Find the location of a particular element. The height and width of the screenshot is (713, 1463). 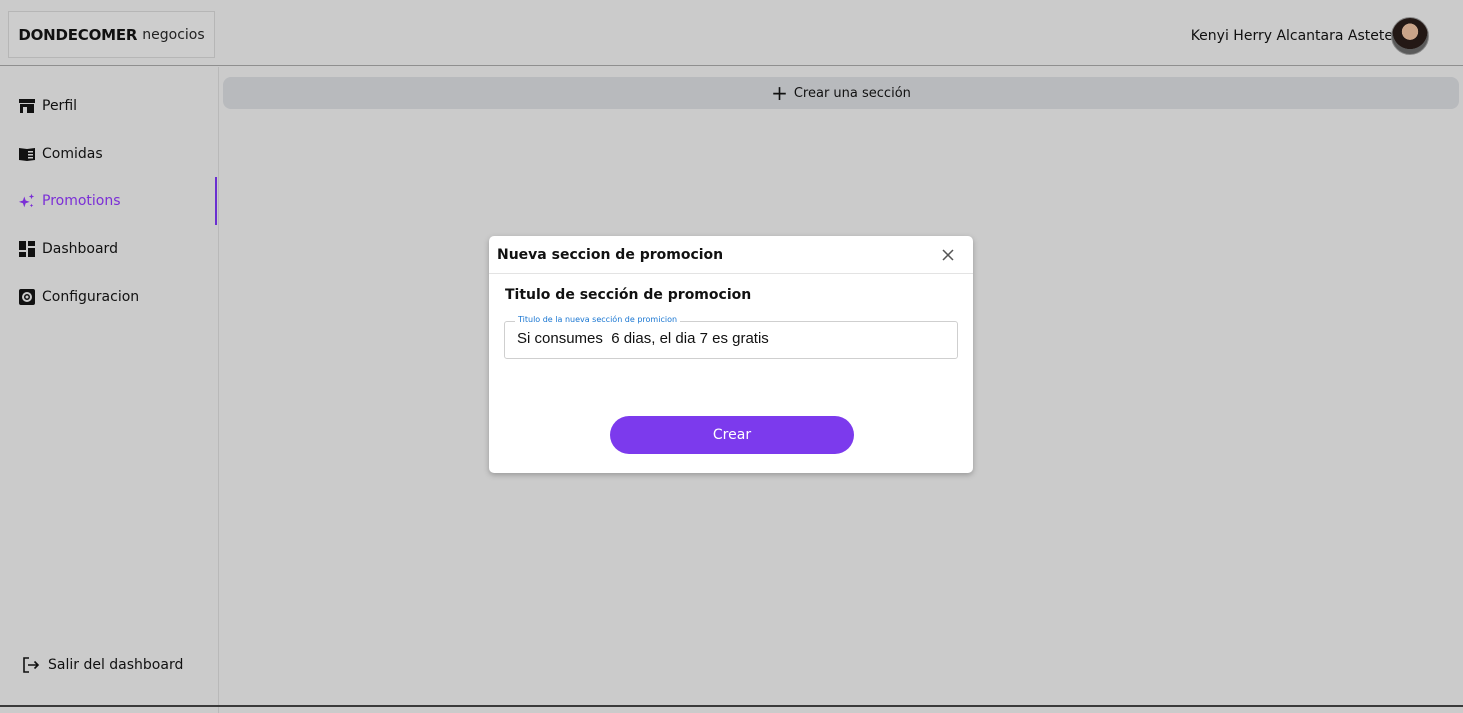

logout-button: Salir del dashboard is located at coordinates (108, 665).